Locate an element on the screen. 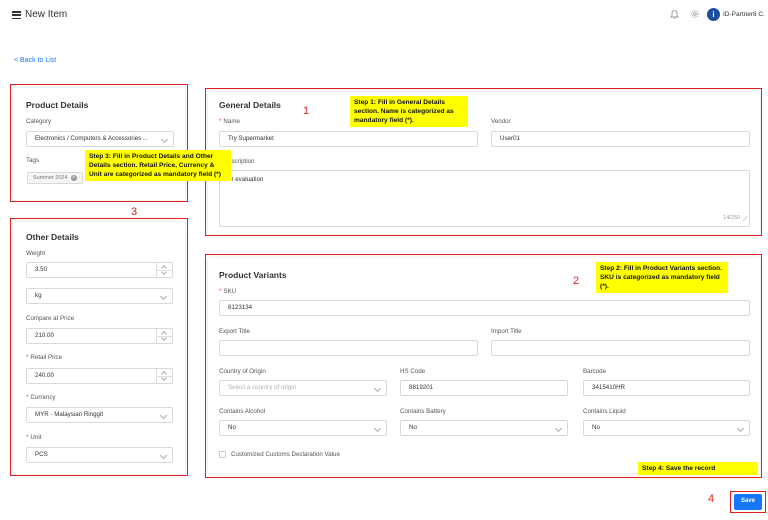 The width and height of the screenshot is (768, 520). tag-label: Summer 2024 is located at coordinates (50, 178).